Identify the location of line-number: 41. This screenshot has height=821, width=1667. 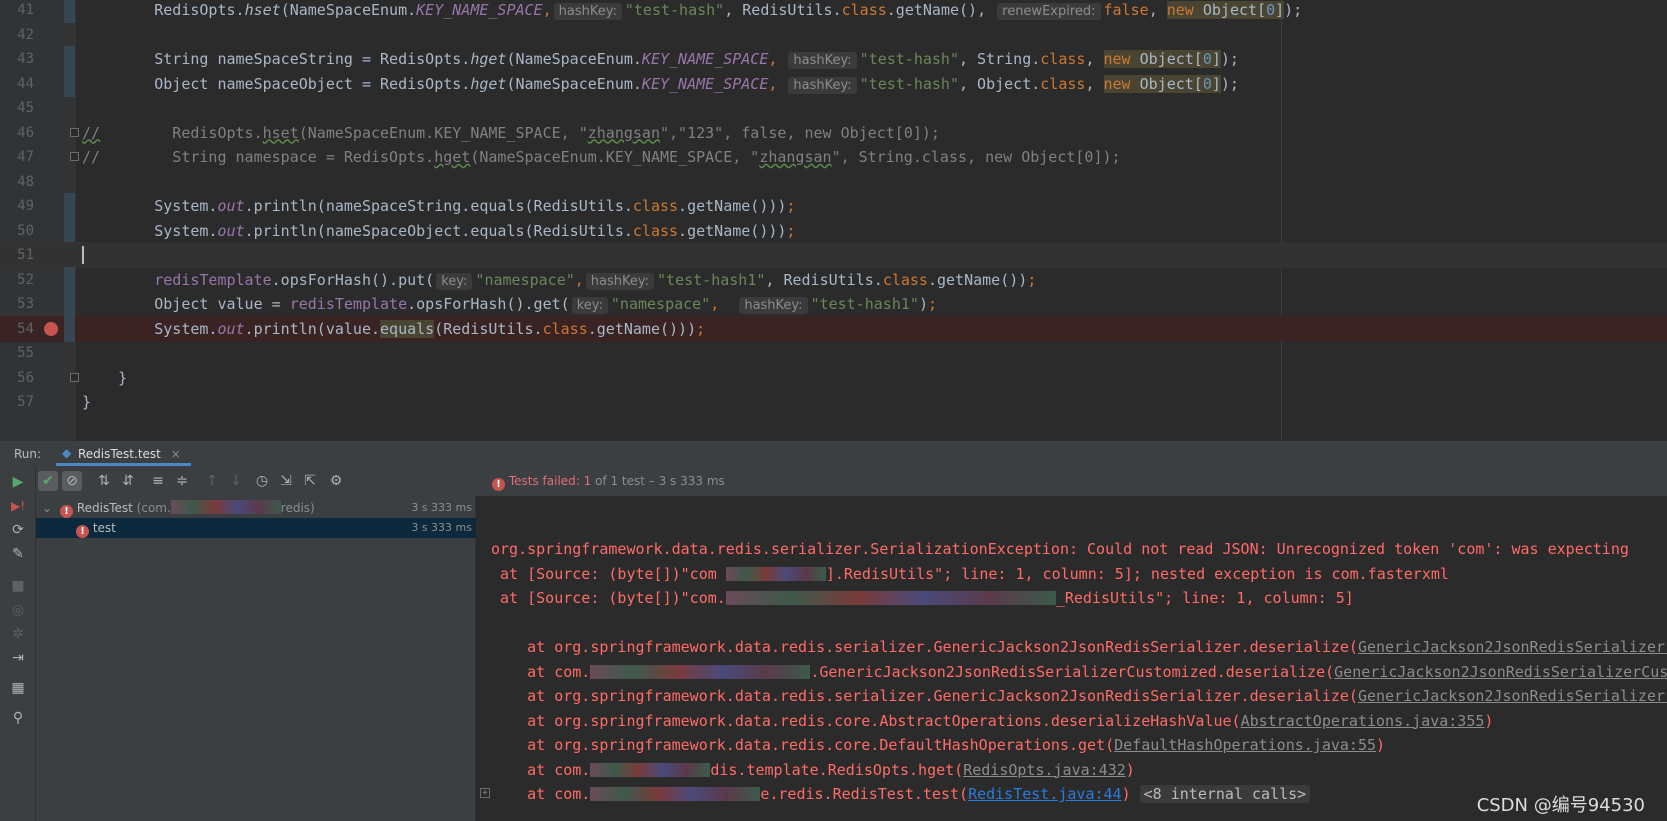
(21, 11).